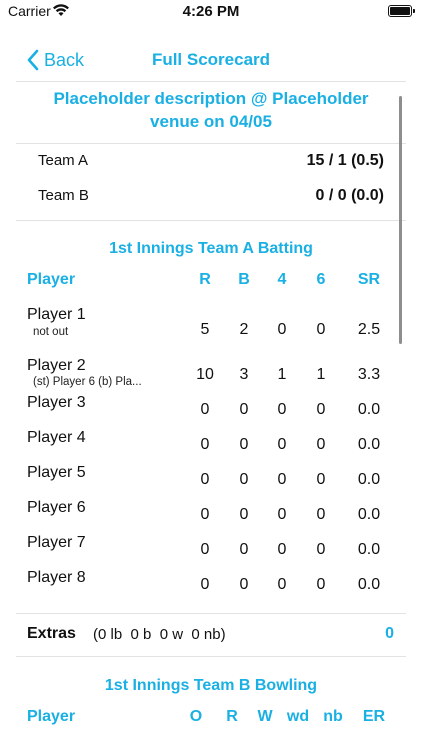 The height and width of the screenshot is (750, 422). Describe the element at coordinates (63, 160) in the screenshot. I see `team-name: Team A` at that location.